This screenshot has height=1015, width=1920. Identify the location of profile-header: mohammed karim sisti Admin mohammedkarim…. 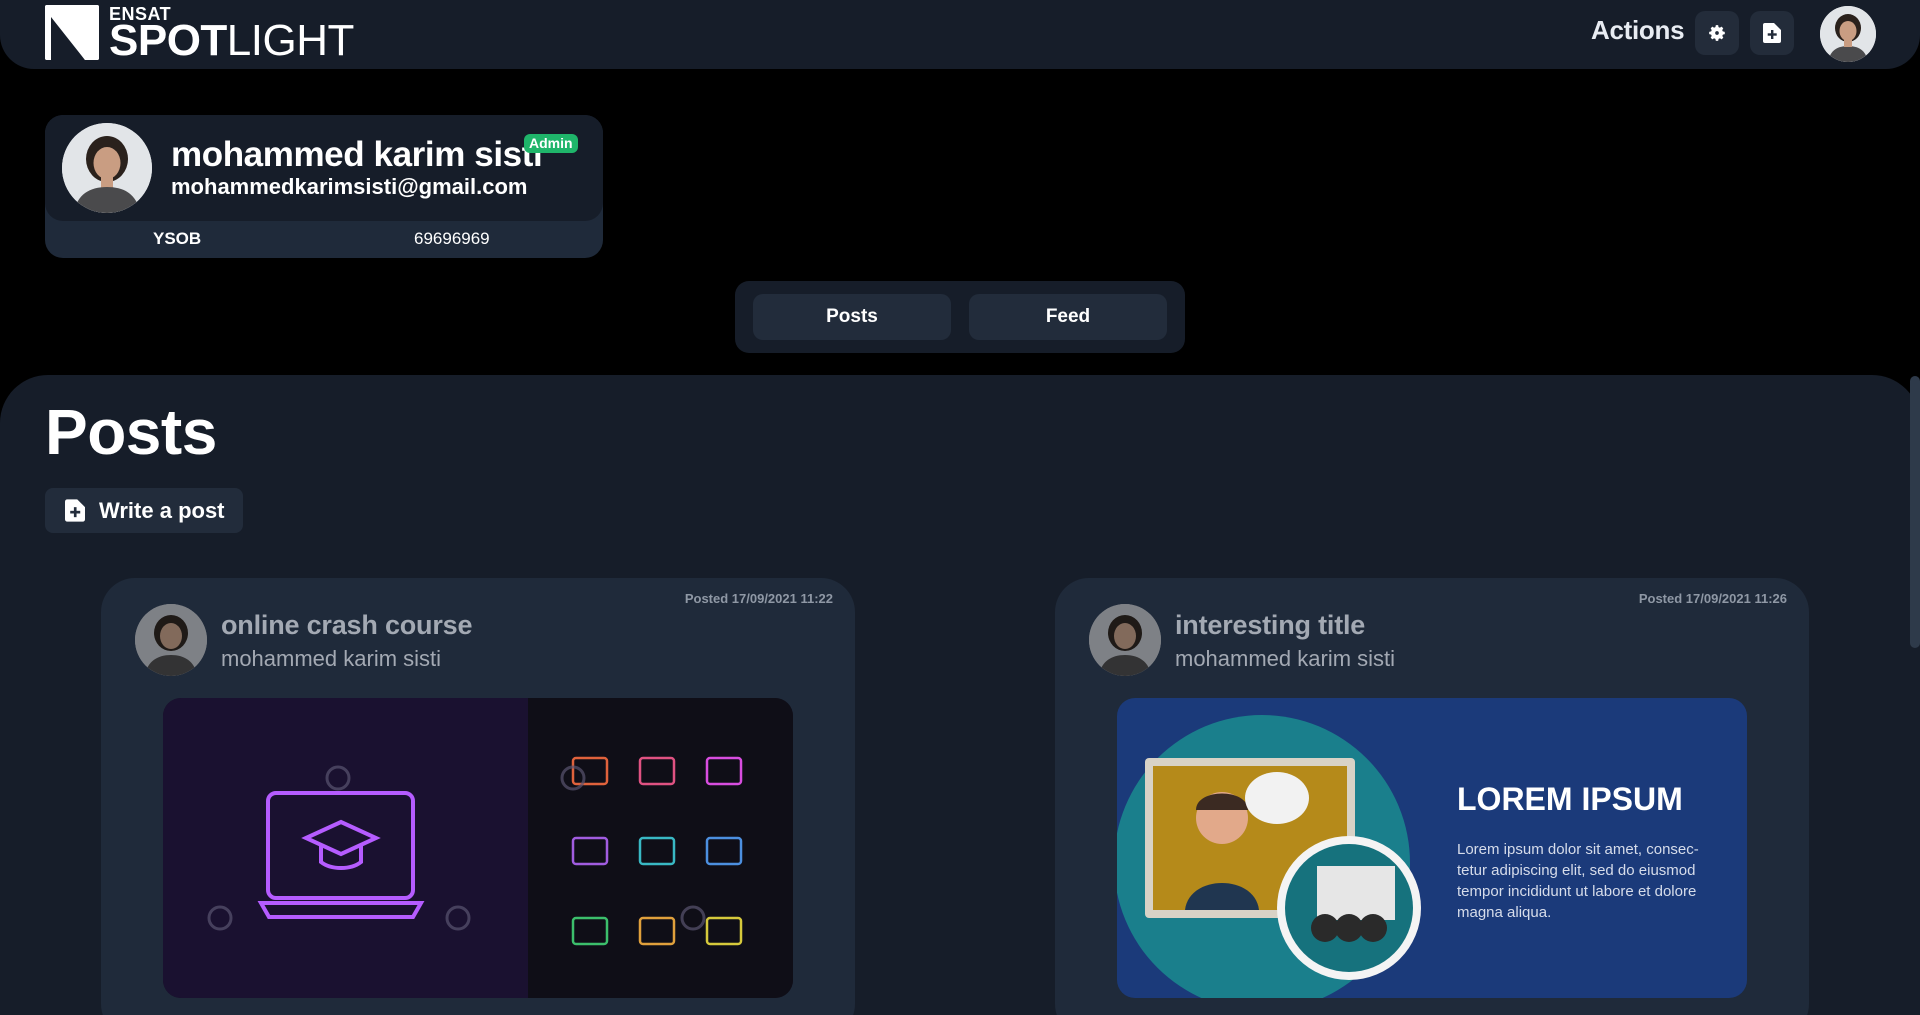
(324, 168).